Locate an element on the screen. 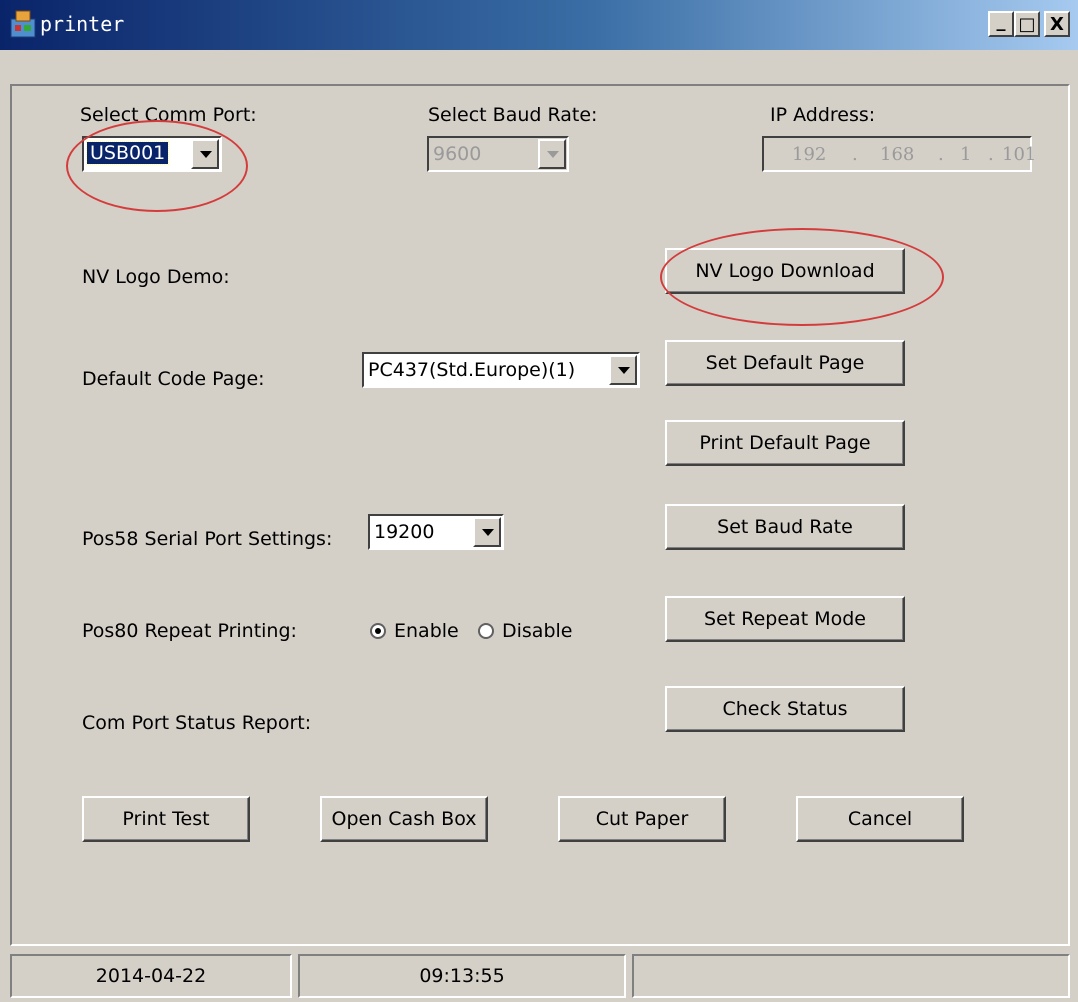 This screenshot has width=1078, height=1002. ip-octet-2: 168 is located at coordinates (897, 154).